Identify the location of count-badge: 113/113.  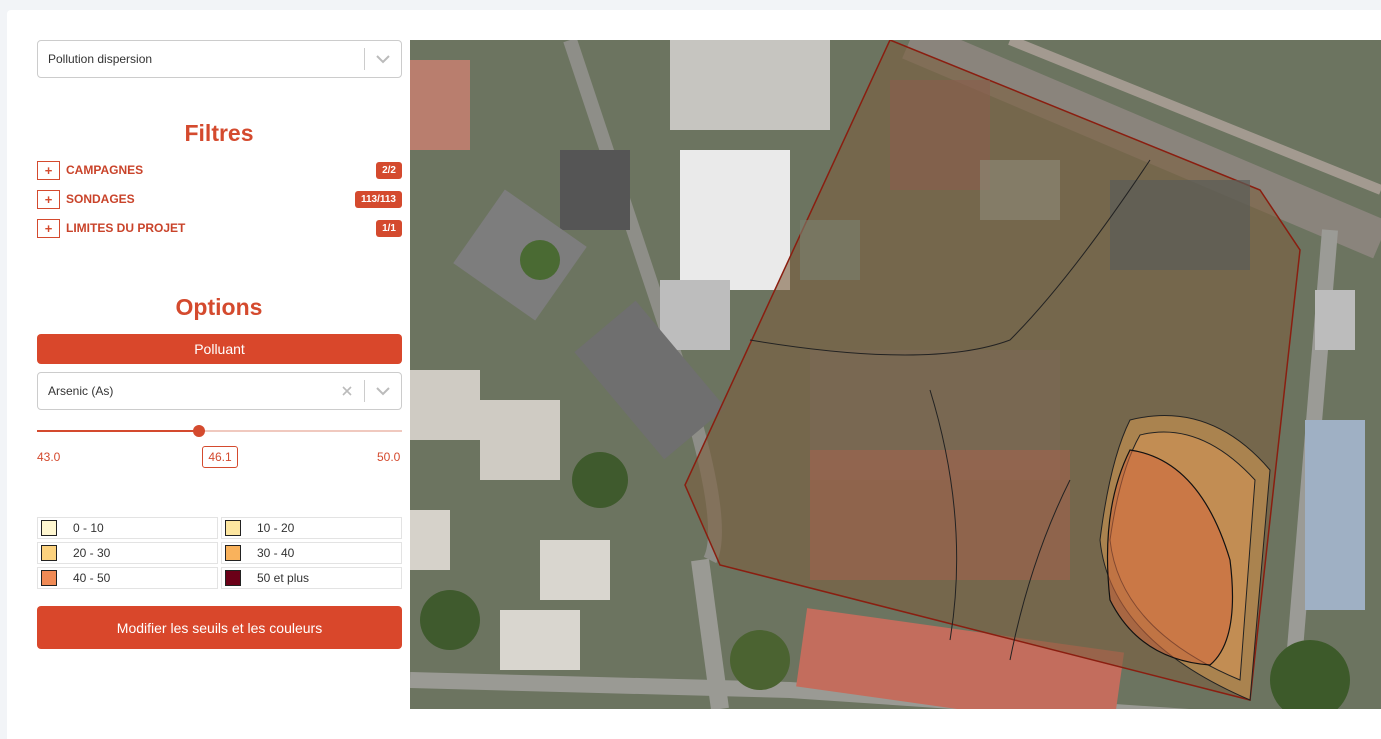
(378, 199).